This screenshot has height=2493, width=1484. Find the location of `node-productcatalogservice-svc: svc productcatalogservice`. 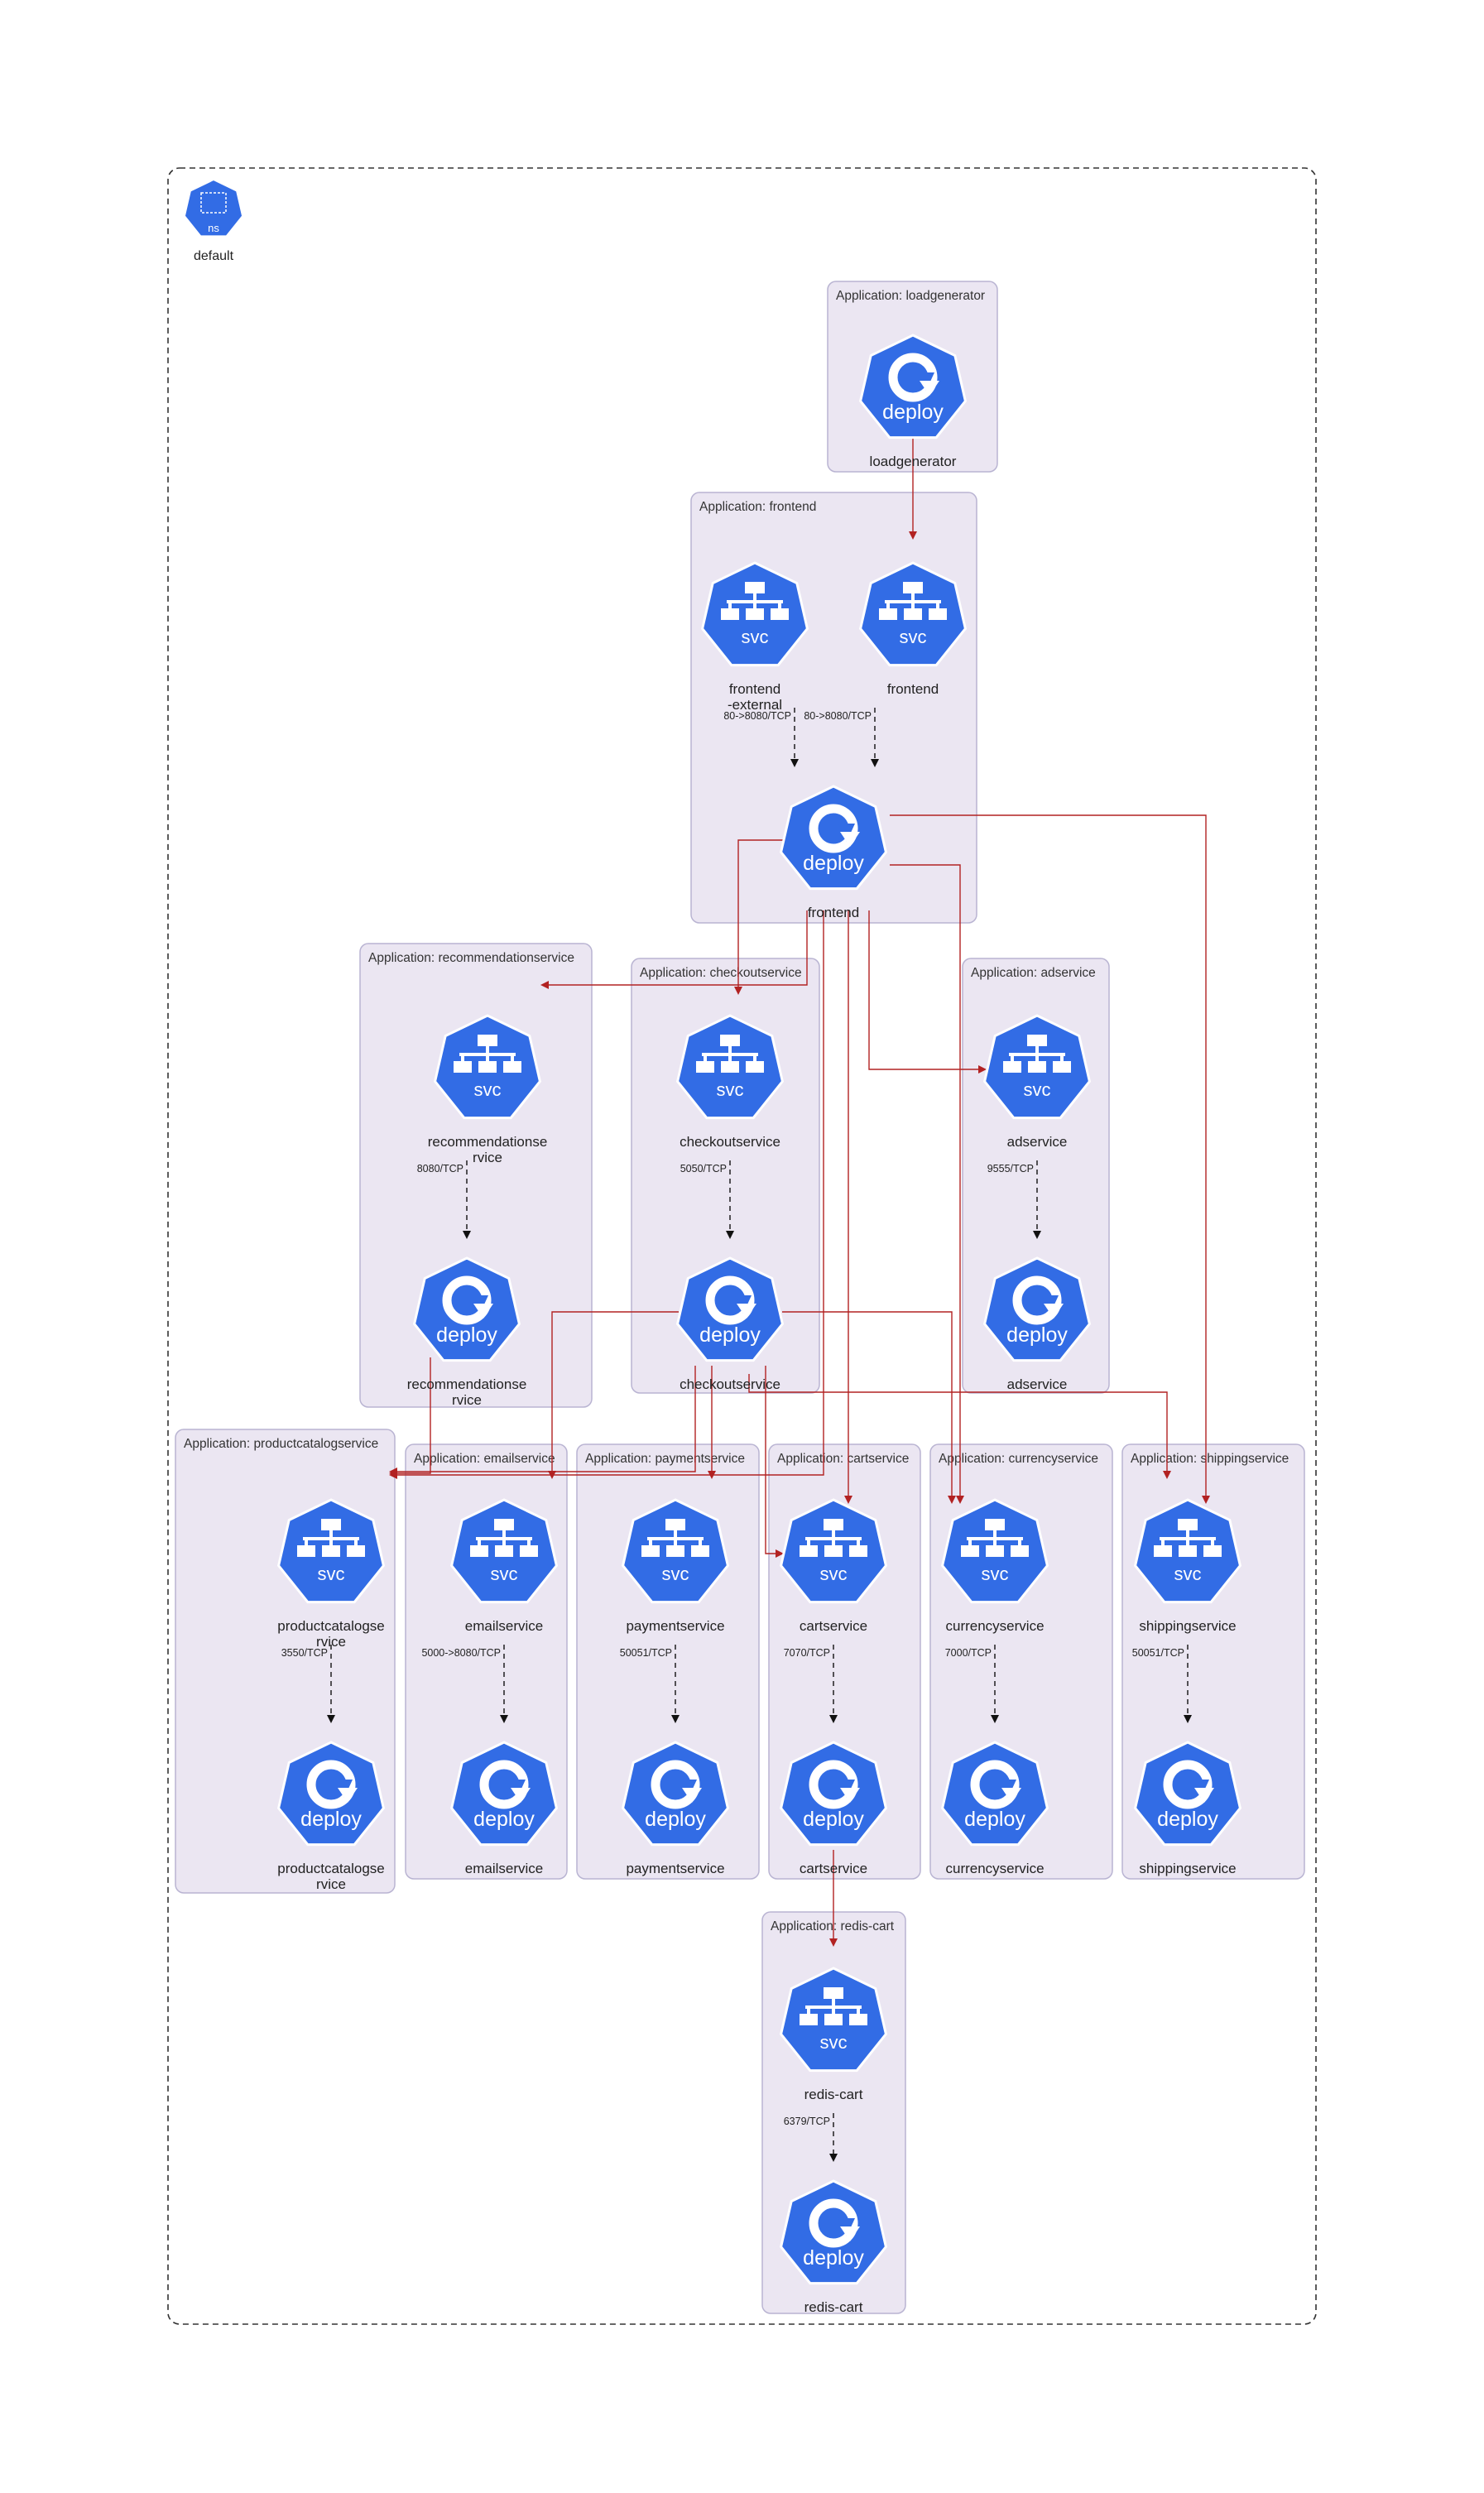

node-productcatalogservice-svc: svc productcatalogservice is located at coordinates (331, 1574).